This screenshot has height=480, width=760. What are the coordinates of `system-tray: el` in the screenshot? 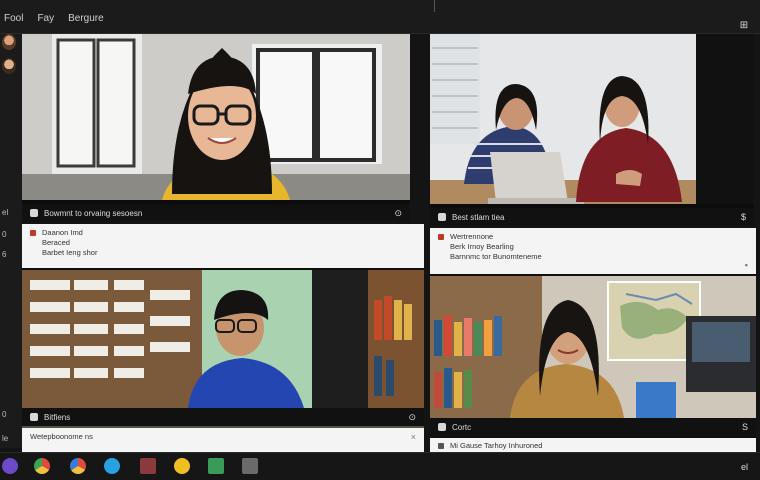 It's located at (744, 467).